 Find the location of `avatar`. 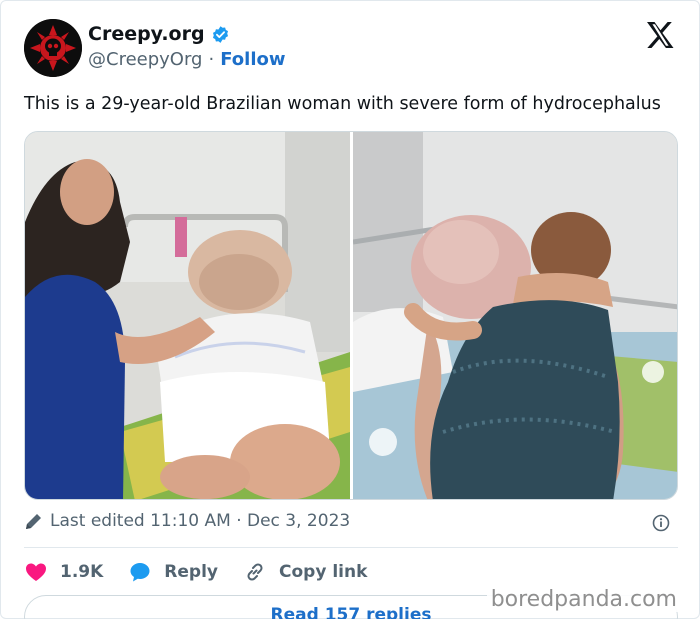

avatar is located at coordinates (53, 48).